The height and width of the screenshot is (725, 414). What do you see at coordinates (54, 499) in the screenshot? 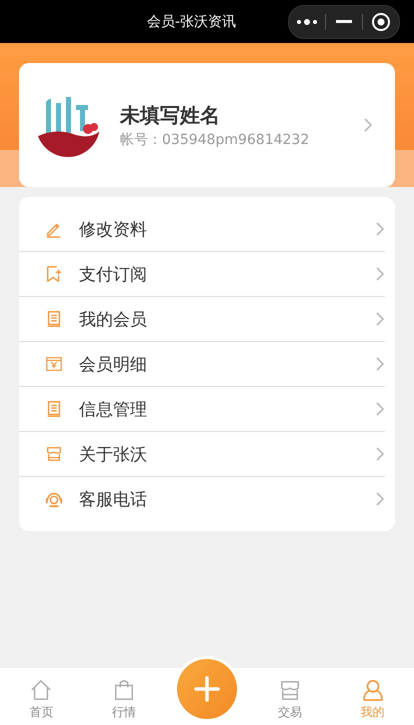
I see `headset-icon` at bounding box center [54, 499].